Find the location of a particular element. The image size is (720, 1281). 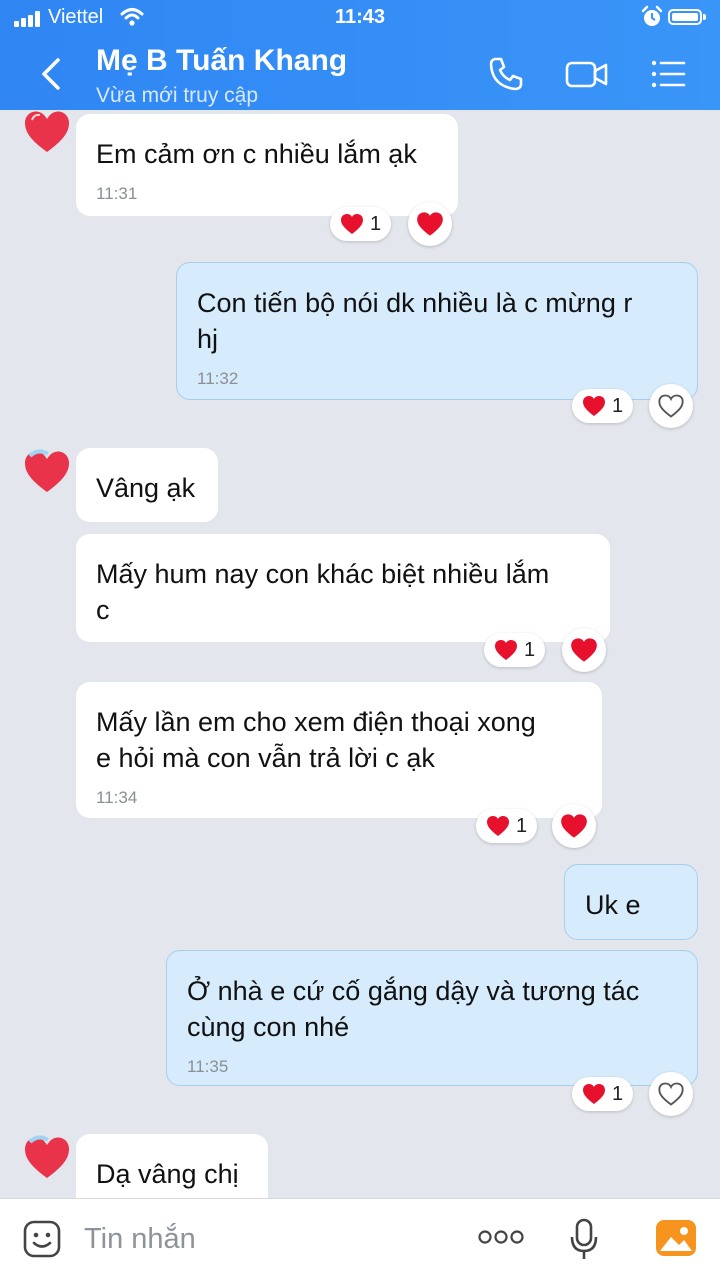

video-call-icon is located at coordinates (587, 74).